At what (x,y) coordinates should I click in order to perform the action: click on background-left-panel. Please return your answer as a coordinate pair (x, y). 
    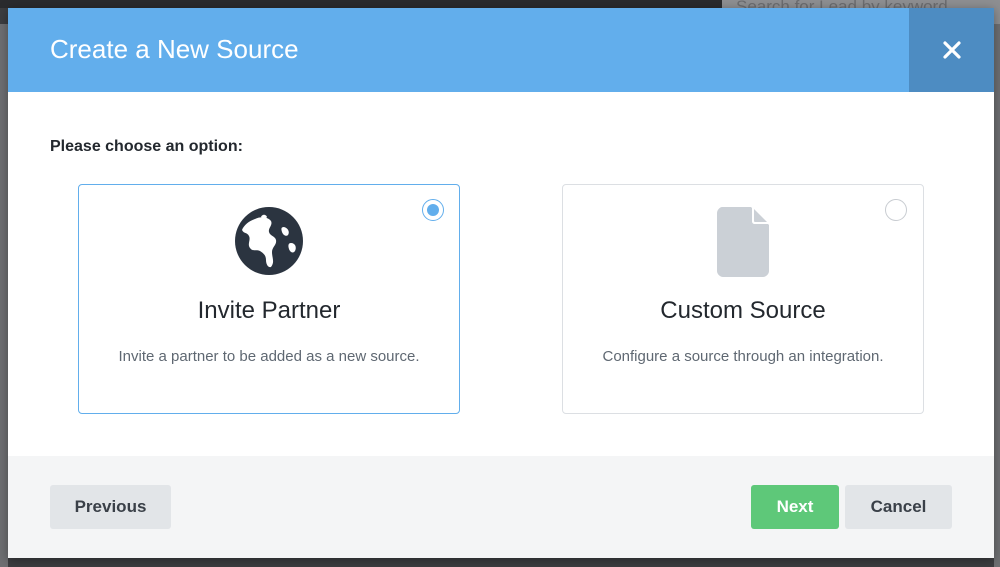
    Looking at the image, I should click on (4, 295).